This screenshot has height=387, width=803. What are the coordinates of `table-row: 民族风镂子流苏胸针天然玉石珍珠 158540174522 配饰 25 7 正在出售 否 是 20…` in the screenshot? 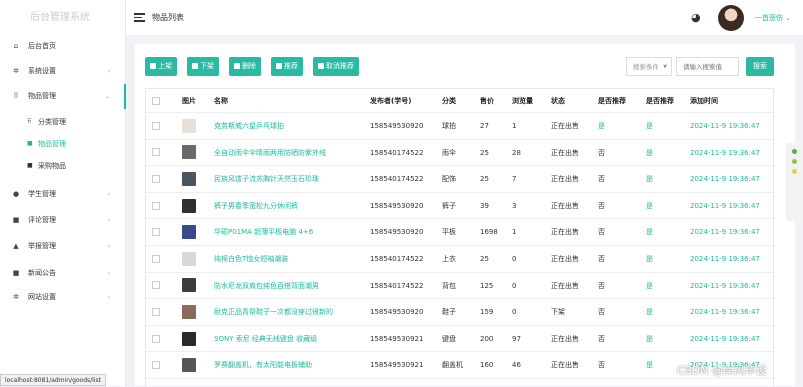 It's located at (459, 179).